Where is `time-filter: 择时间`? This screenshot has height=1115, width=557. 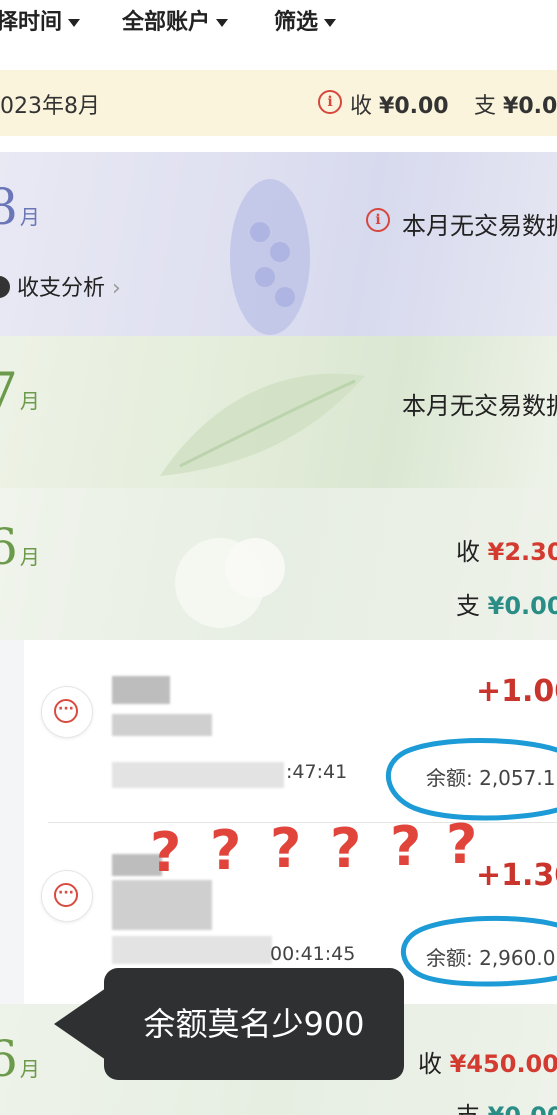
time-filter: 择时间 is located at coordinates (40, 20).